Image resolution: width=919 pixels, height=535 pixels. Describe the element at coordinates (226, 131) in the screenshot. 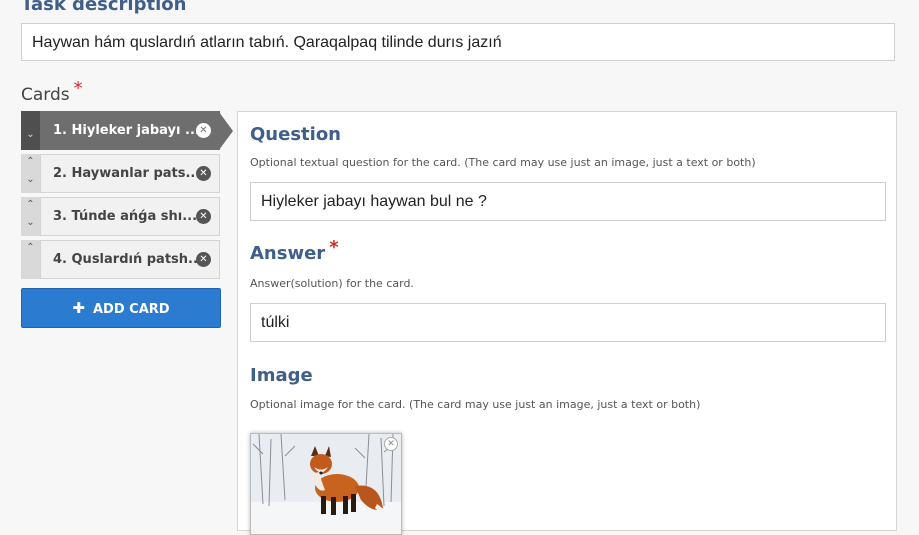

I see `active-card-pointer` at that location.